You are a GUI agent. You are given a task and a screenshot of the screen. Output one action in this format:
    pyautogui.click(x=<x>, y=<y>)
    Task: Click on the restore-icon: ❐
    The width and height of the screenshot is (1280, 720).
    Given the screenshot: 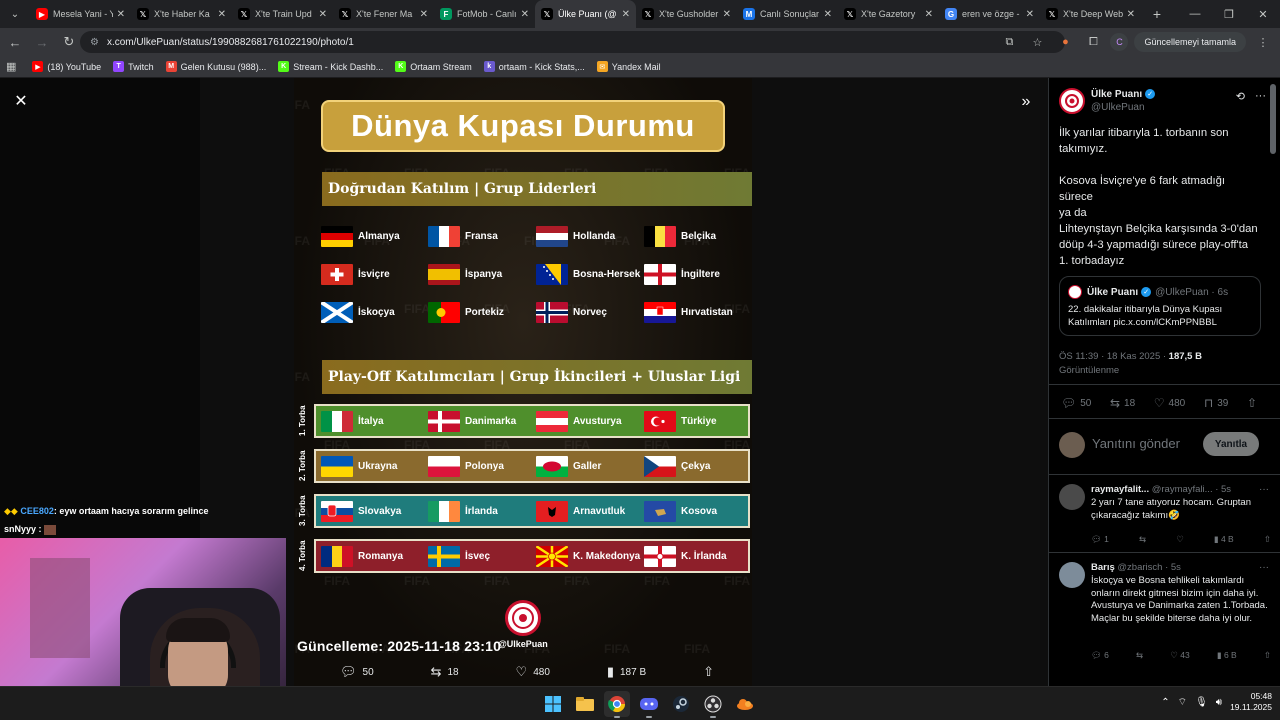 What is the action you would take?
    pyautogui.click(x=1229, y=14)
    